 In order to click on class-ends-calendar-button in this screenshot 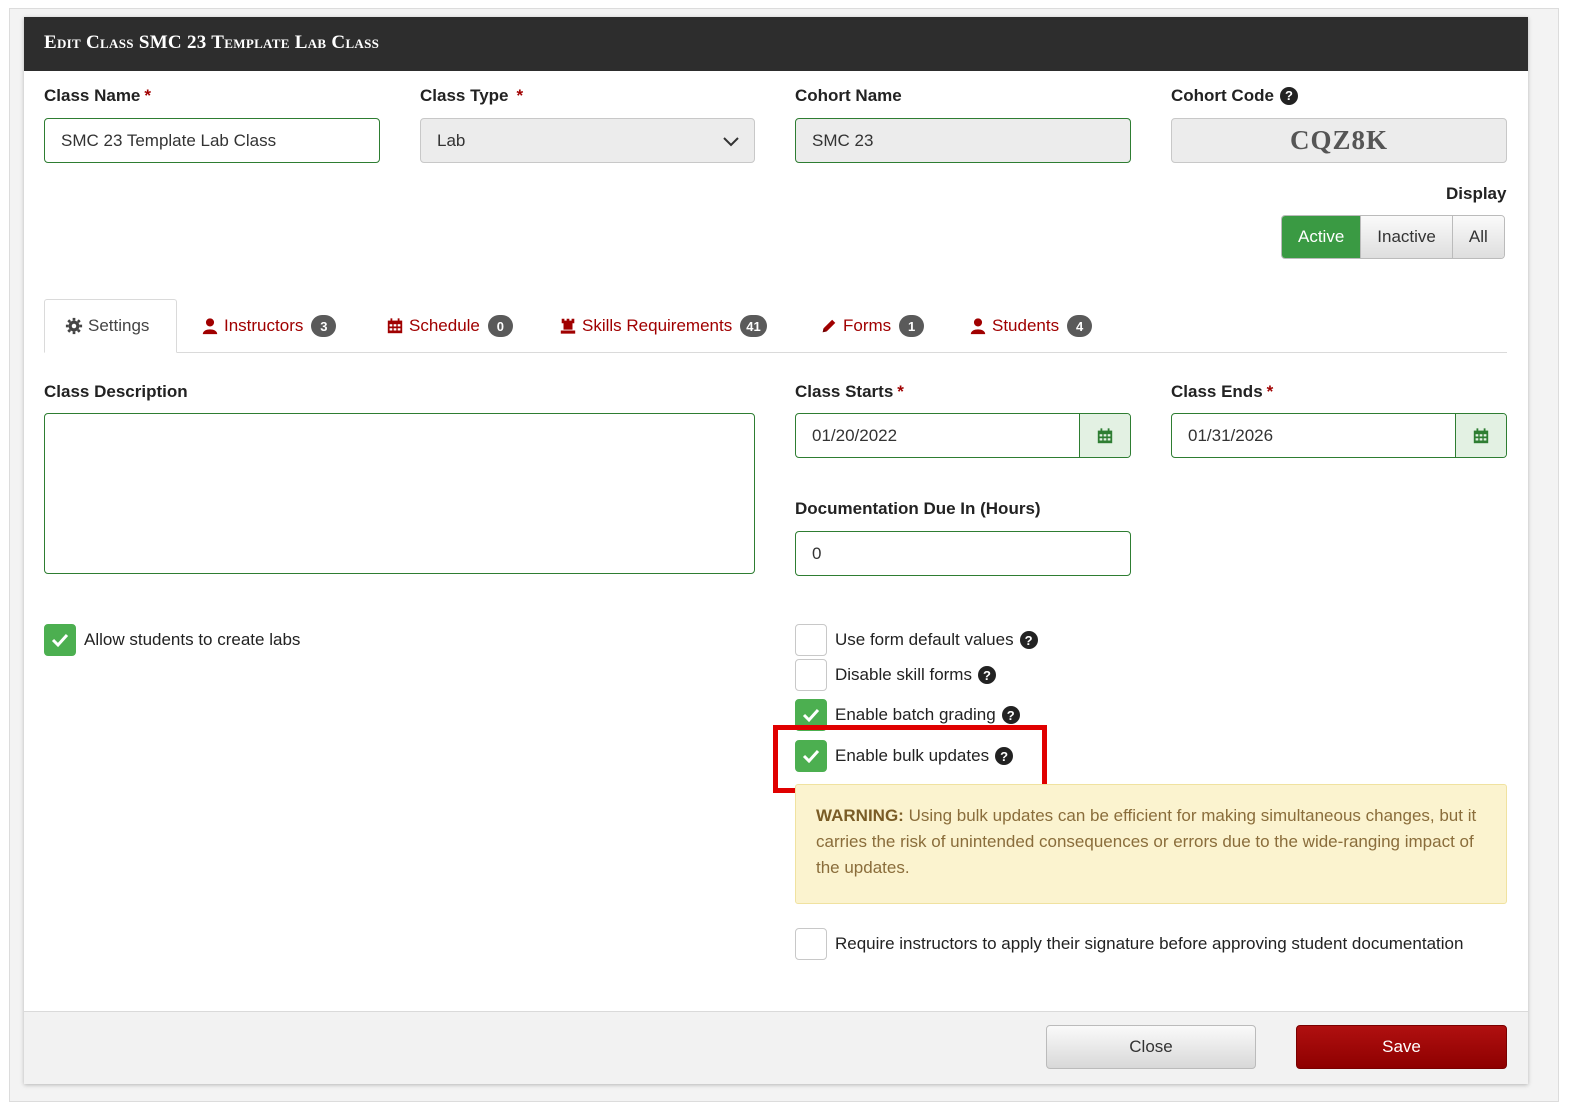, I will do `click(1480, 435)`.